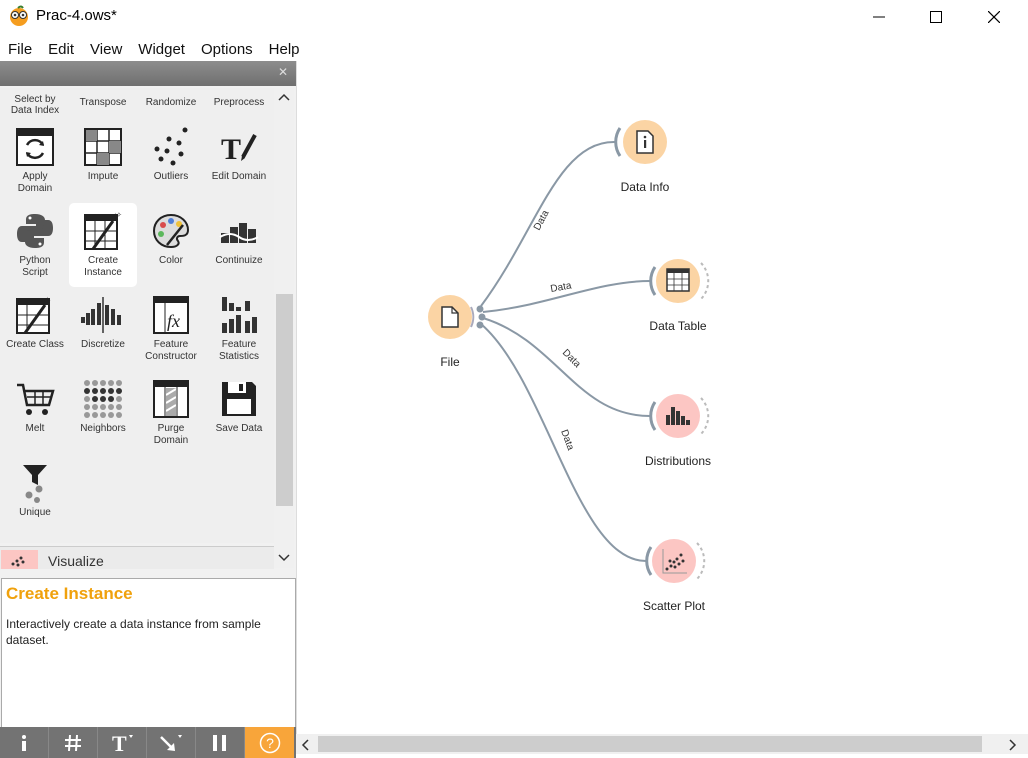 This screenshot has height=758, width=1028. What do you see at coordinates (171, 176) in the screenshot?
I see `tool-label: Outliers` at bounding box center [171, 176].